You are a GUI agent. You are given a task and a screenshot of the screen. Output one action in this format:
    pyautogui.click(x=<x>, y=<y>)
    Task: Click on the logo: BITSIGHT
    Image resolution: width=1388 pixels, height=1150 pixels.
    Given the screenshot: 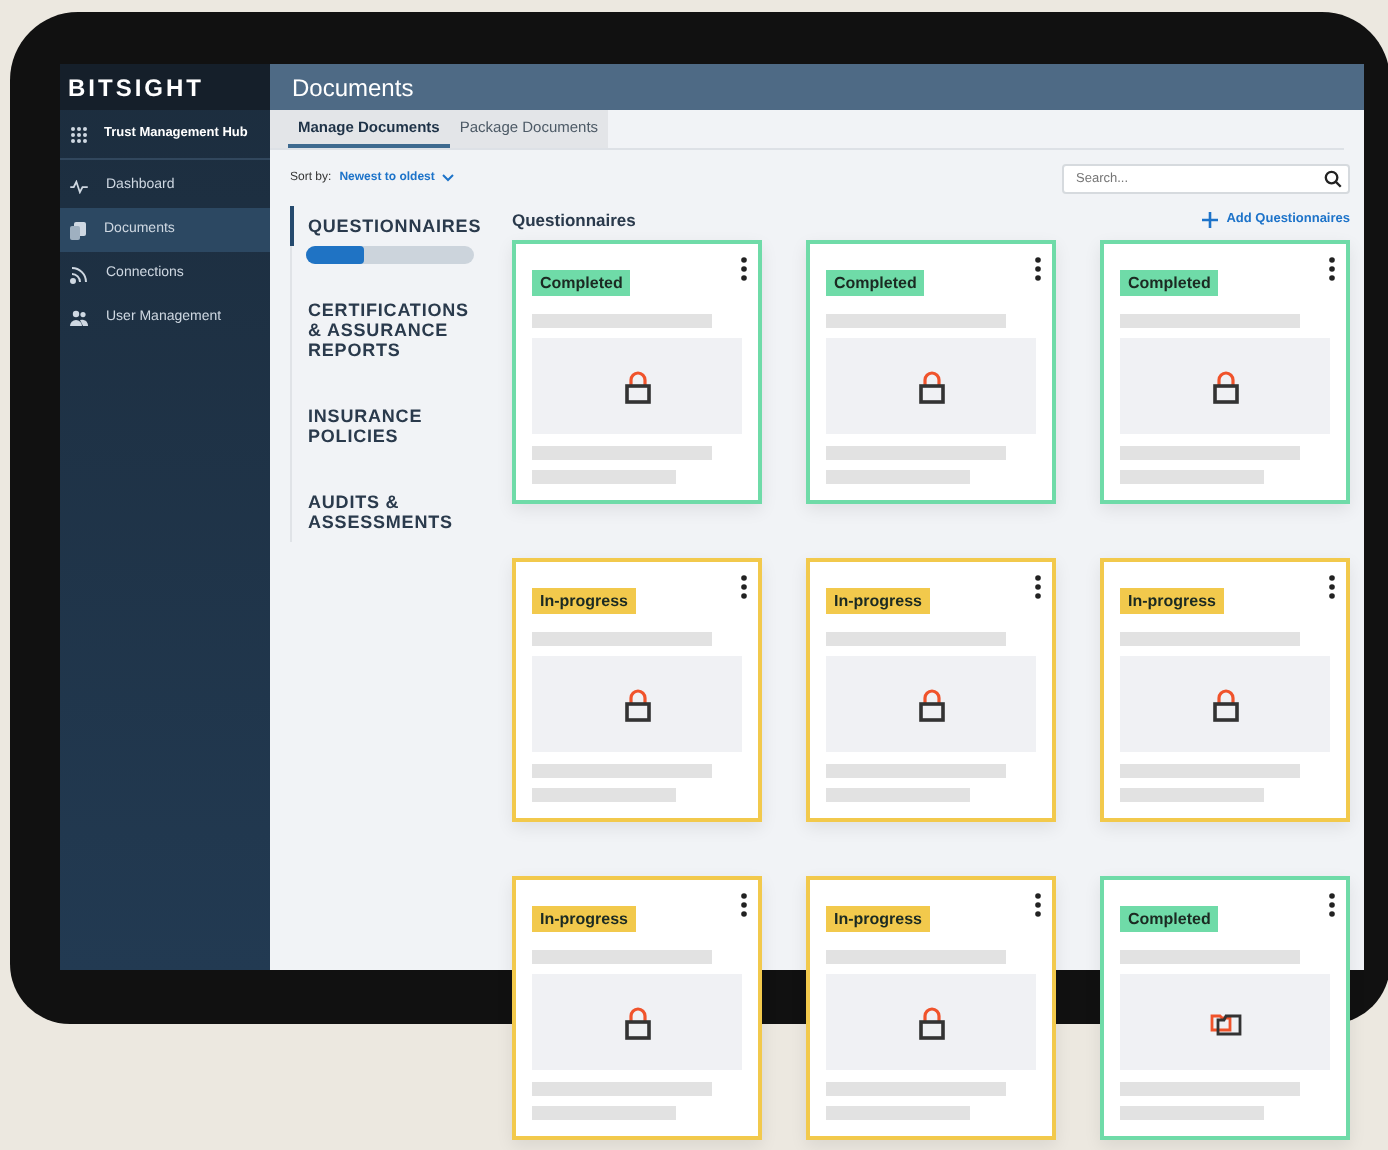 What is the action you would take?
    pyautogui.click(x=136, y=88)
    